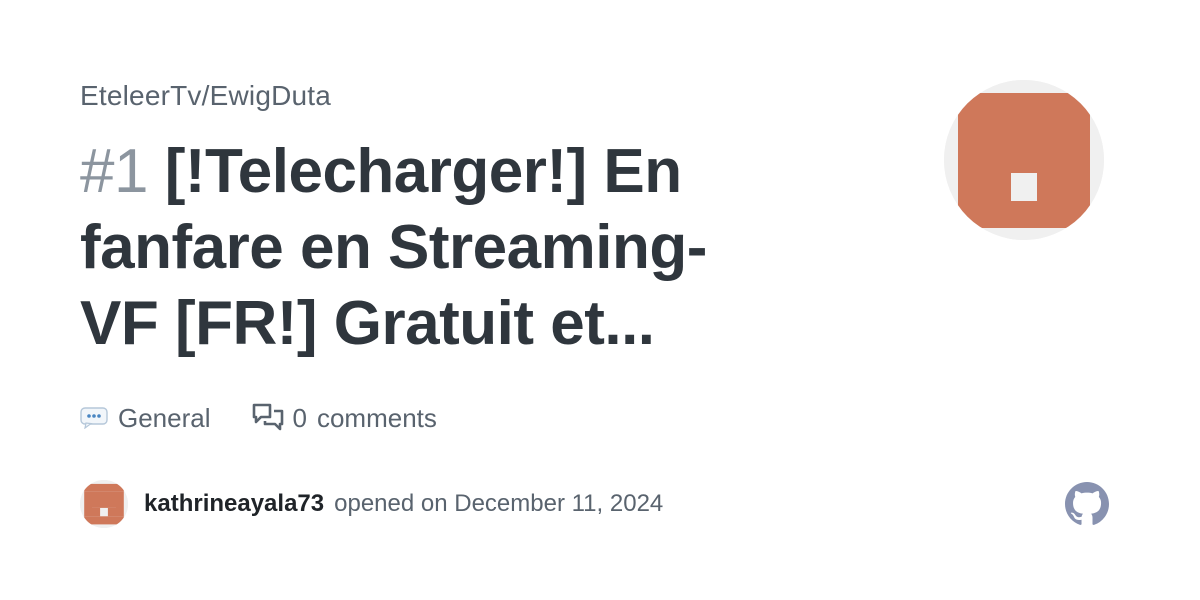 This screenshot has height=600, width=1200. What do you see at coordinates (299, 417) in the screenshot?
I see `comment-count: 0` at bounding box center [299, 417].